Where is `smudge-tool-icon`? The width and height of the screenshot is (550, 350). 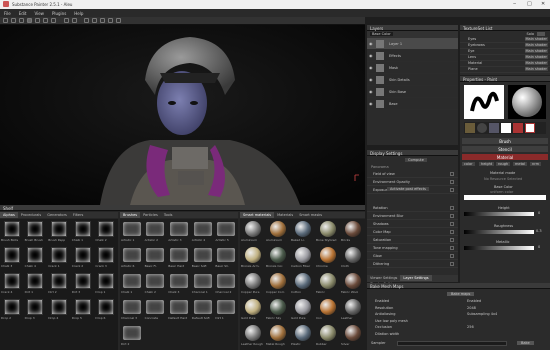 smudge-tool-icon is located at coordinates (37, 20).